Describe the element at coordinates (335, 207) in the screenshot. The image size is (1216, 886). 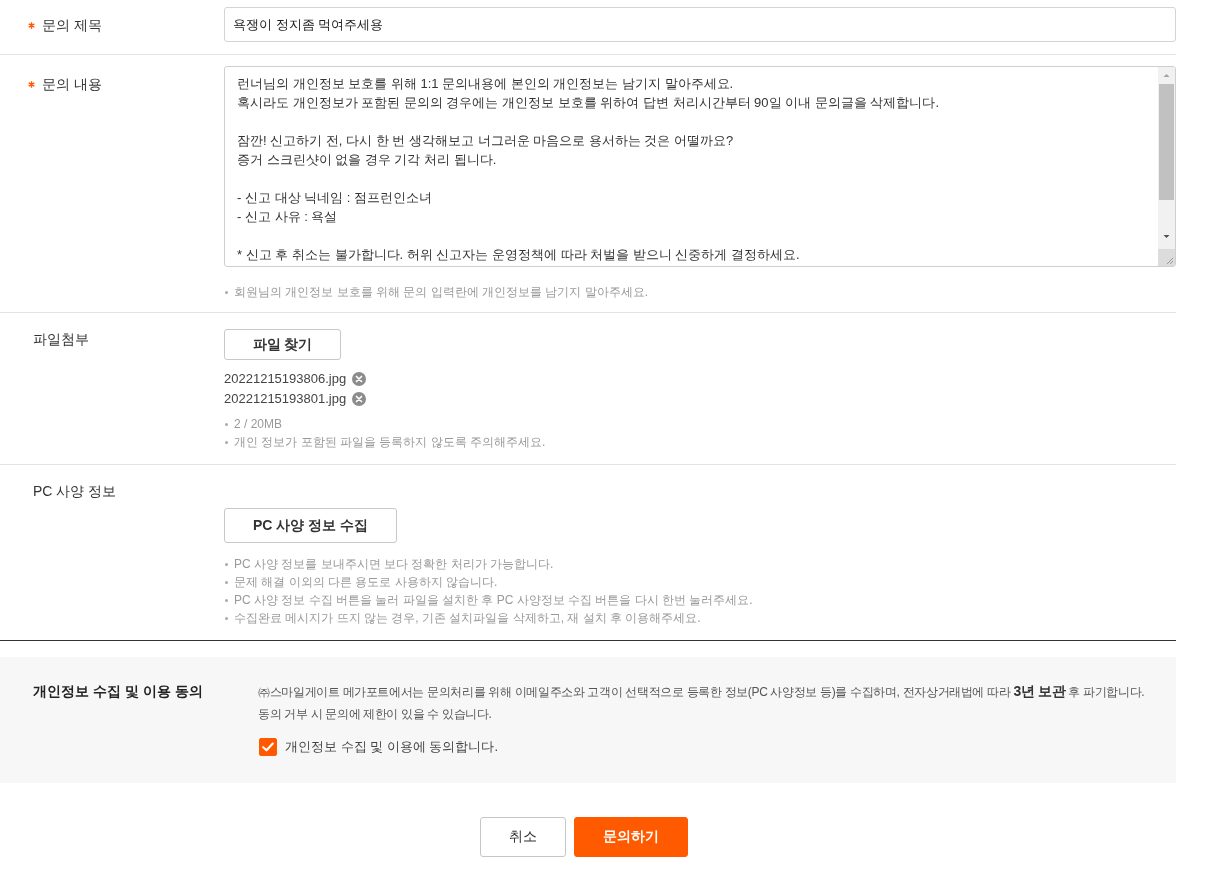
I see `message-text: - 신고 대상 닉네임 : 점프런인소녀 - 신고 사유 : 욕설` at that location.